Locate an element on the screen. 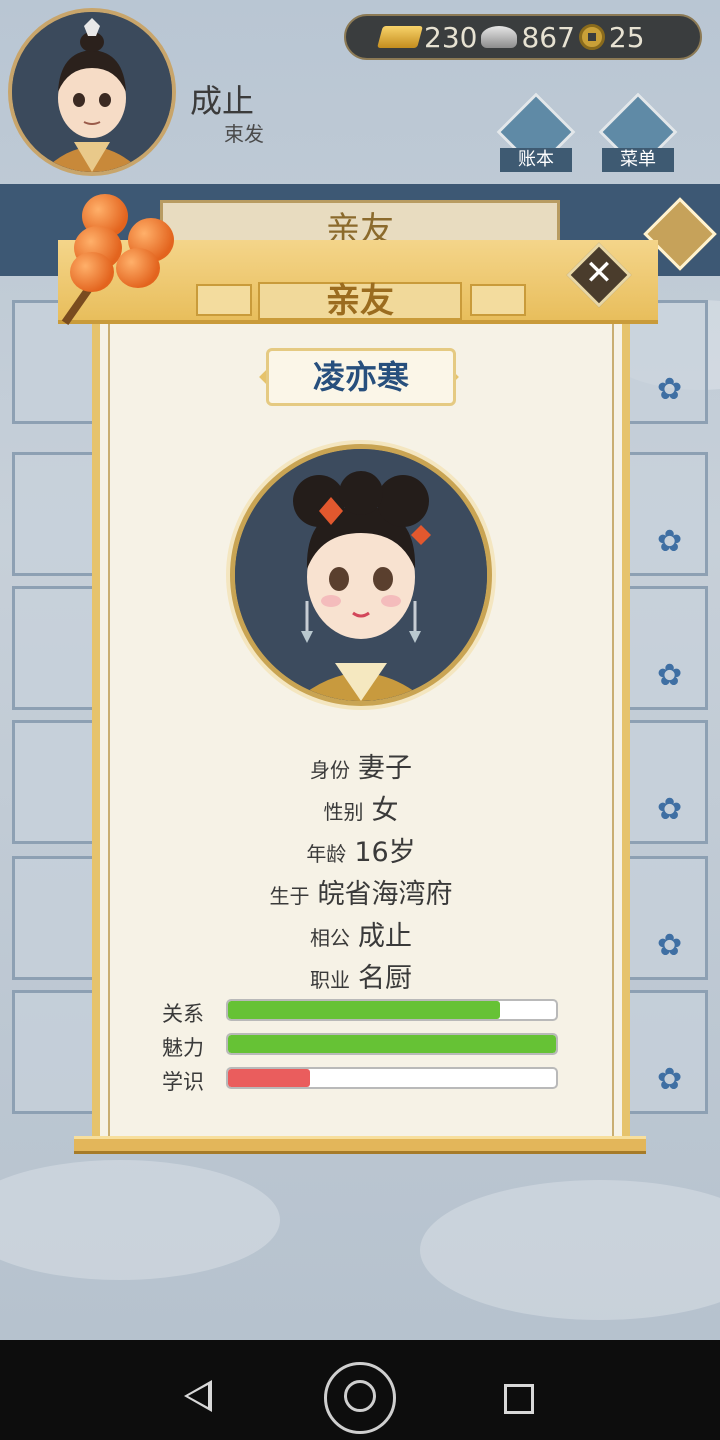  female-portrait-icon is located at coordinates (361, 575).